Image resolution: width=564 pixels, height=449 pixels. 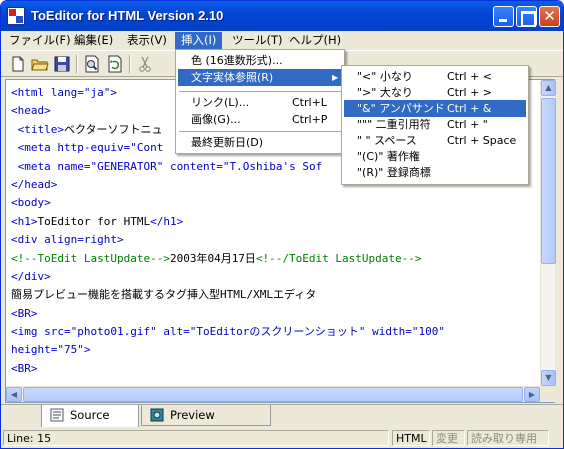 I want to click on preview-icon, so click(x=157, y=415).